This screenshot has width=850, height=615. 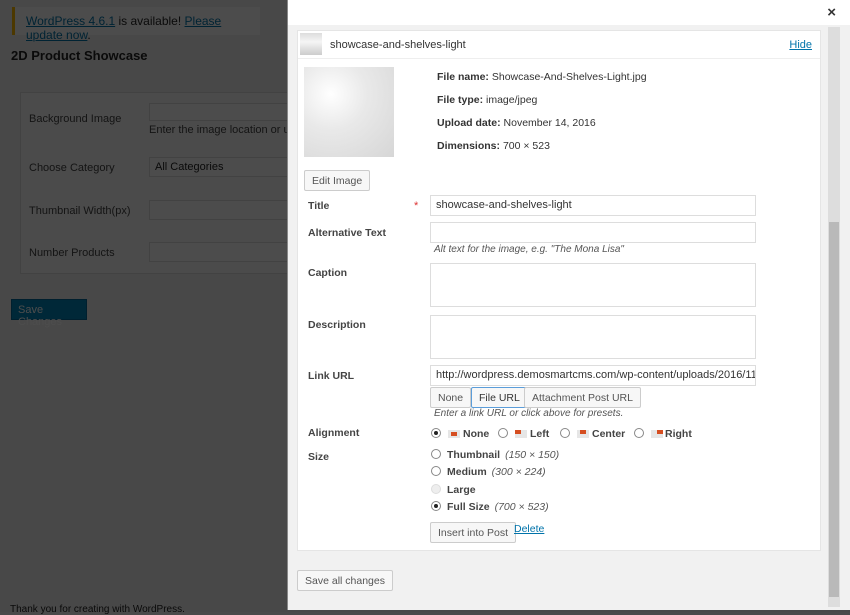 I want to click on hide-link: Hide, so click(x=800, y=45).